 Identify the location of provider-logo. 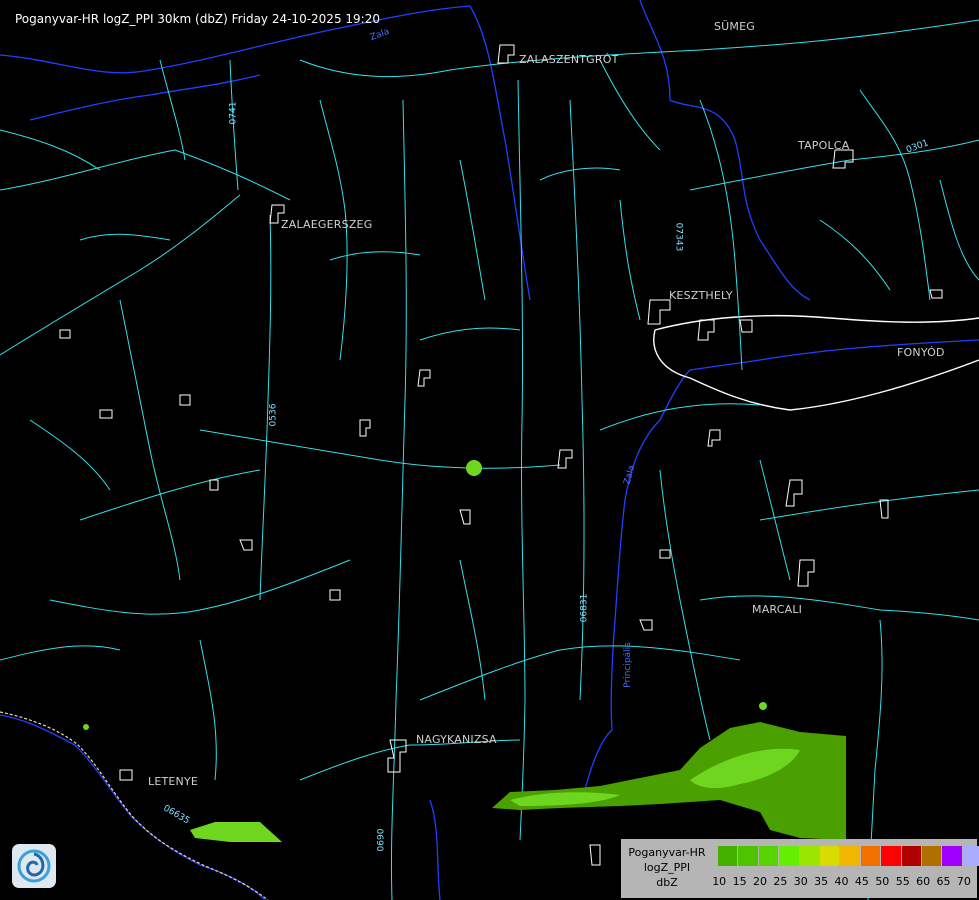
(34, 866).